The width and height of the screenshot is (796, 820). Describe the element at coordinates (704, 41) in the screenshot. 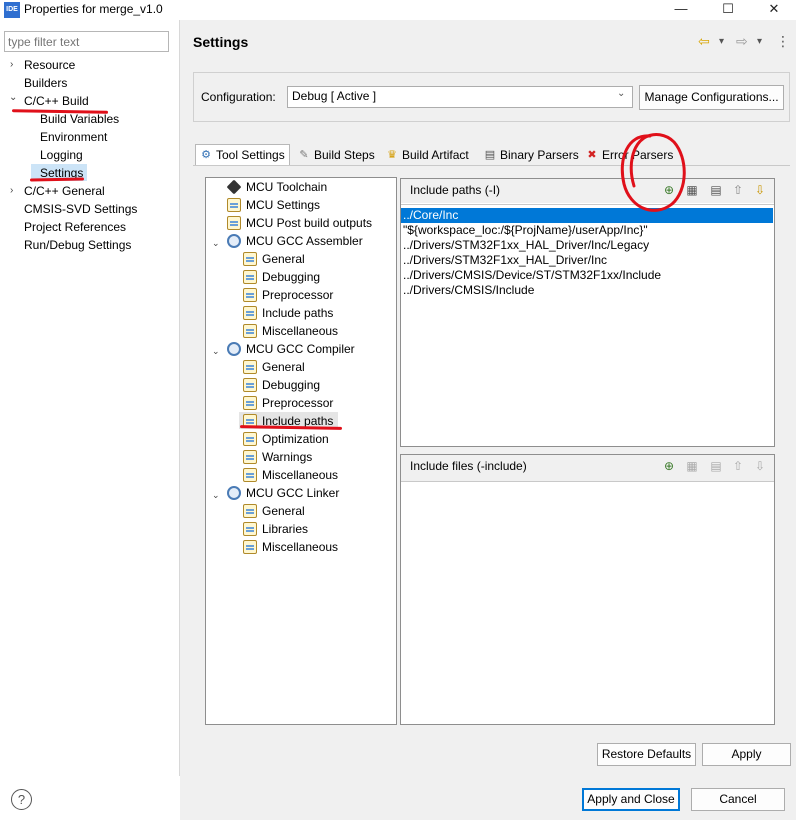

I see `back-arrow-icon: ⇦` at that location.